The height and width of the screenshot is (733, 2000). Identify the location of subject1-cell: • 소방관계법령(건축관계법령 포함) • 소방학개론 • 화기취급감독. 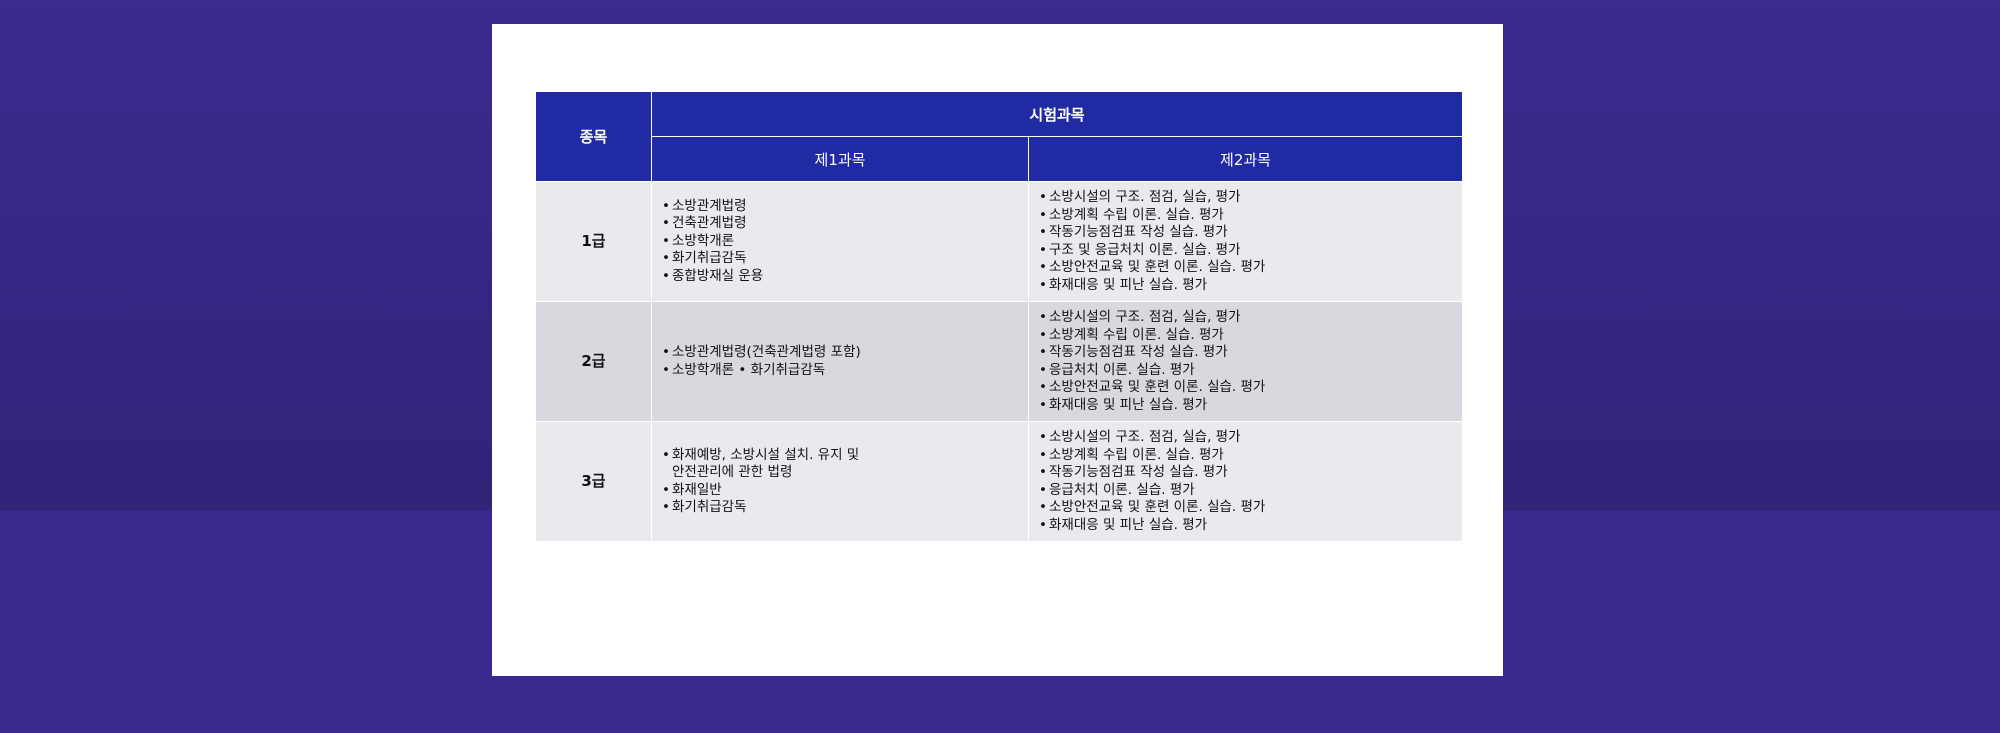
(840, 361).